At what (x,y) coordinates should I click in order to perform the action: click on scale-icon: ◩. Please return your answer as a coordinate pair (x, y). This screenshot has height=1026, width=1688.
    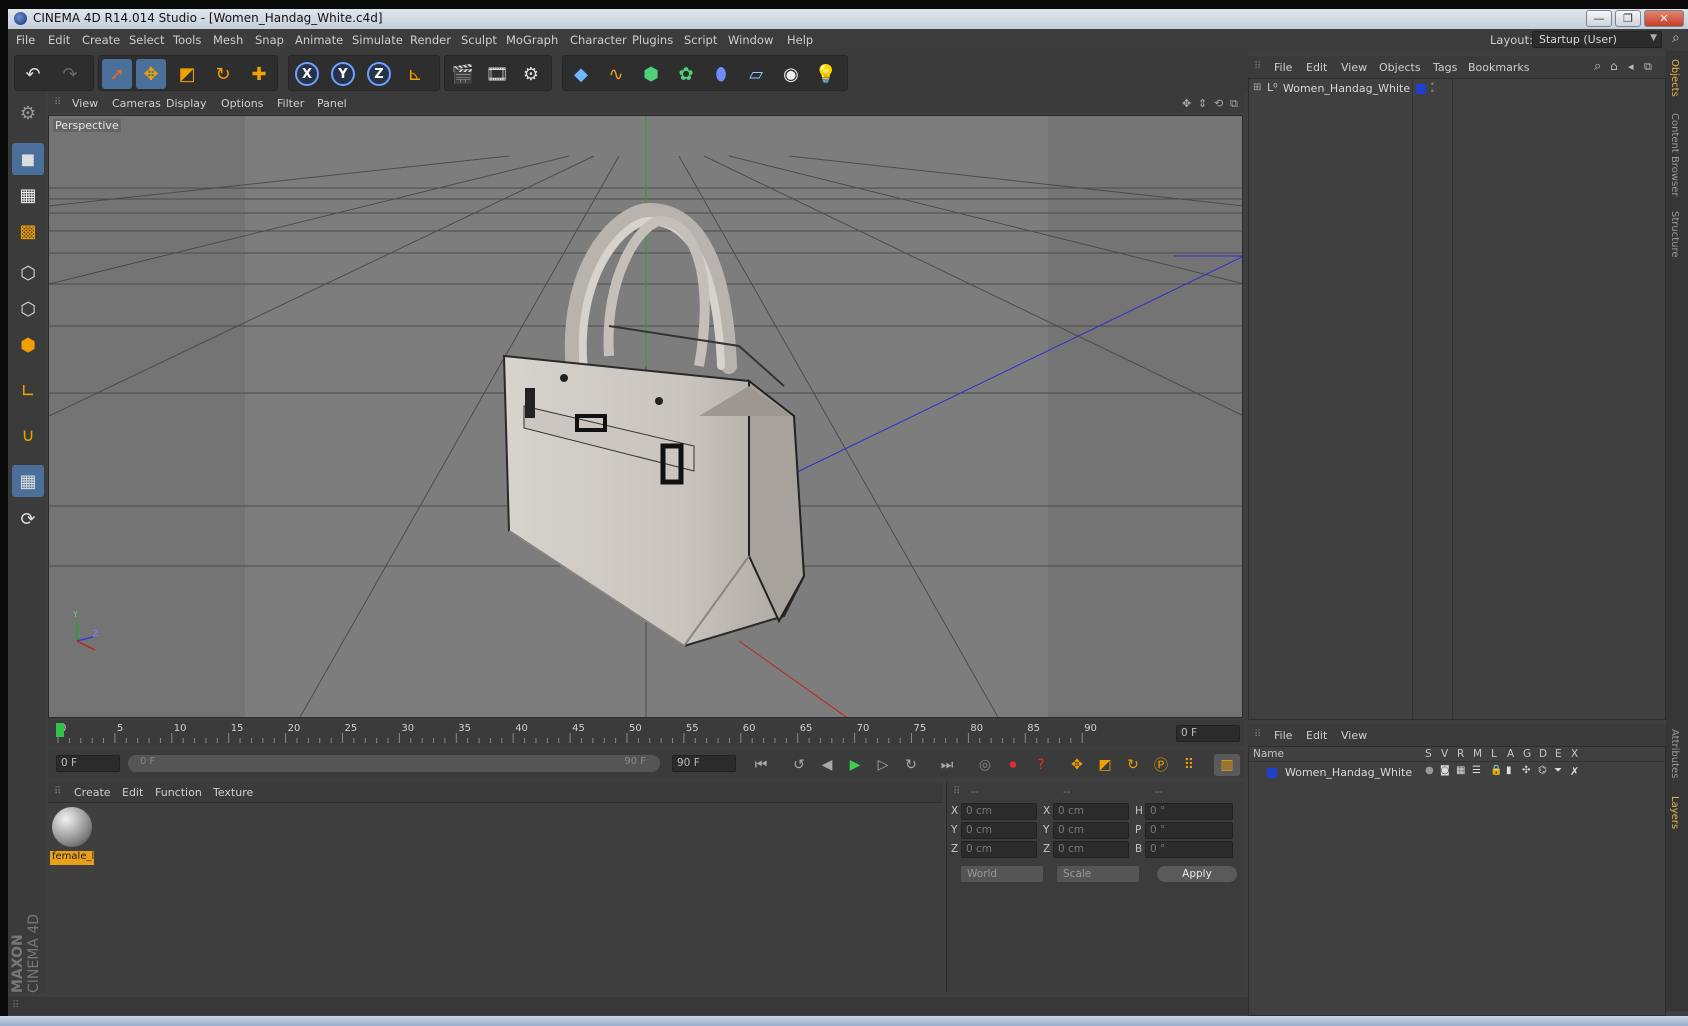
    Looking at the image, I should click on (187, 74).